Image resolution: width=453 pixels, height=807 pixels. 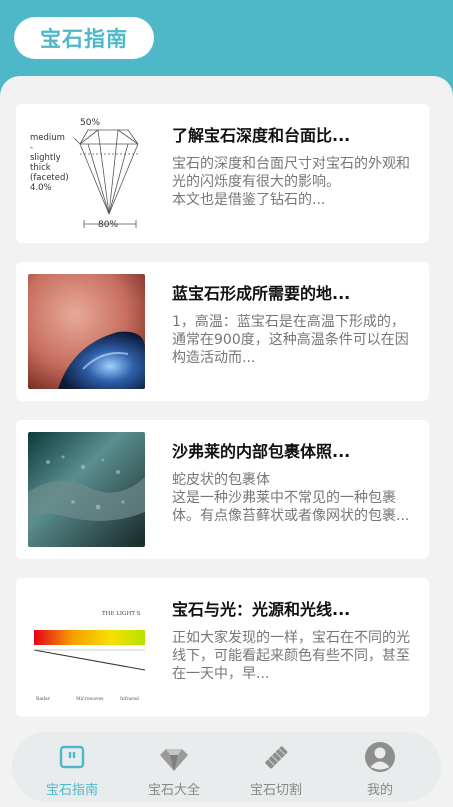 I want to click on axis-label: Radar, so click(x=43, y=699).